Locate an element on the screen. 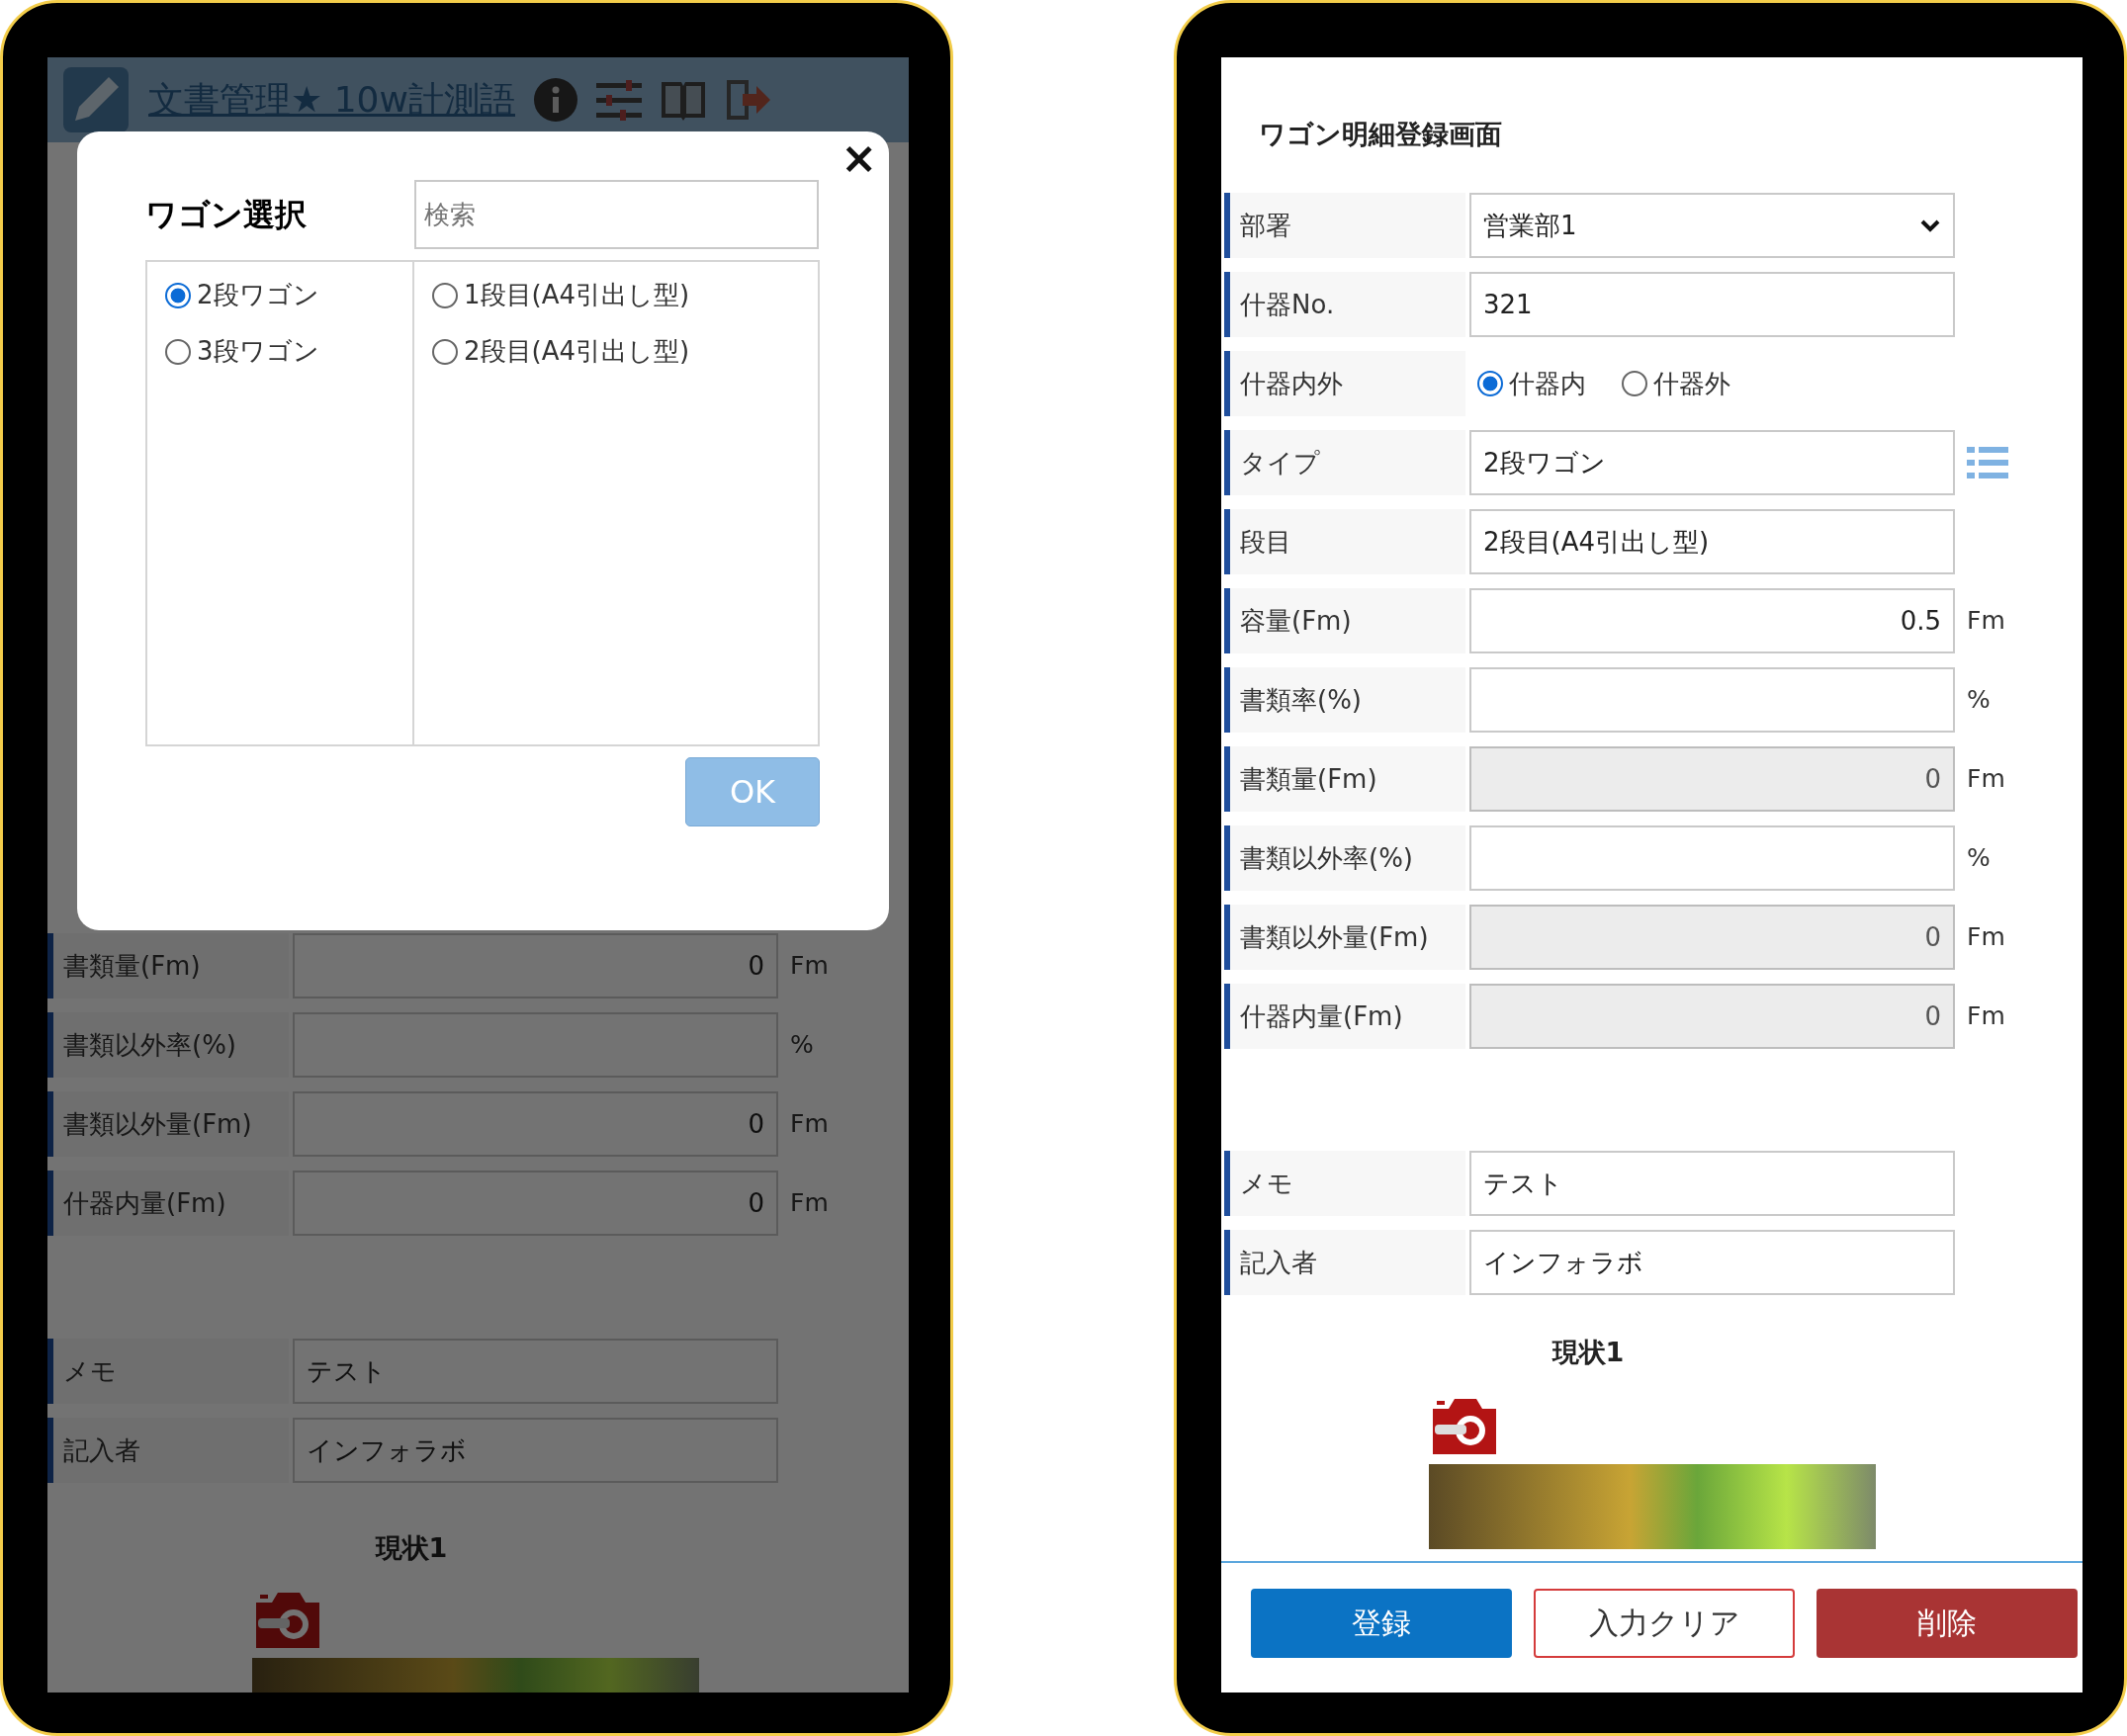 The height and width of the screenshot is (1736, 2127). action-button: 登録 is located at coordinates (1381, 1623).